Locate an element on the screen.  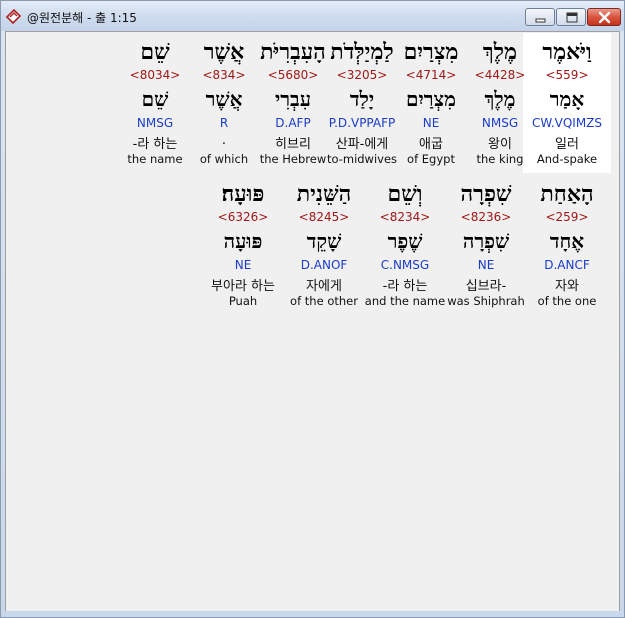
english-gloss: was Shiphrah is located at coordinates (486, 301).